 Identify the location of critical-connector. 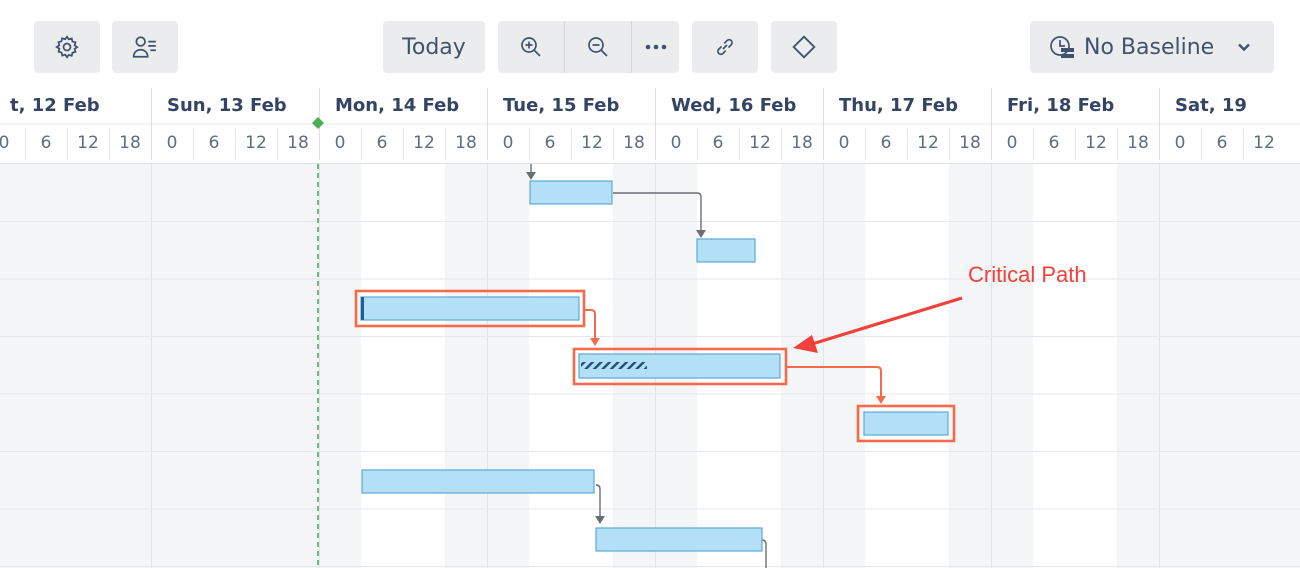
(590, 324).